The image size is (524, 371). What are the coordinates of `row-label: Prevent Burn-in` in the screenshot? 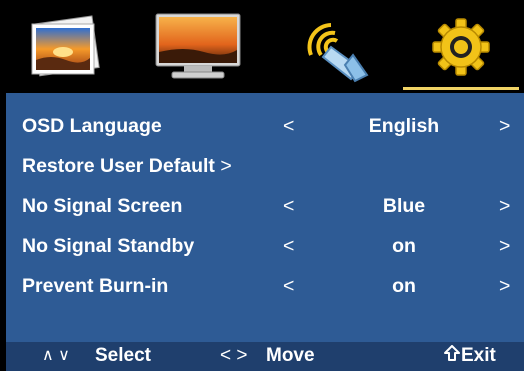 It's located at (95, 286).